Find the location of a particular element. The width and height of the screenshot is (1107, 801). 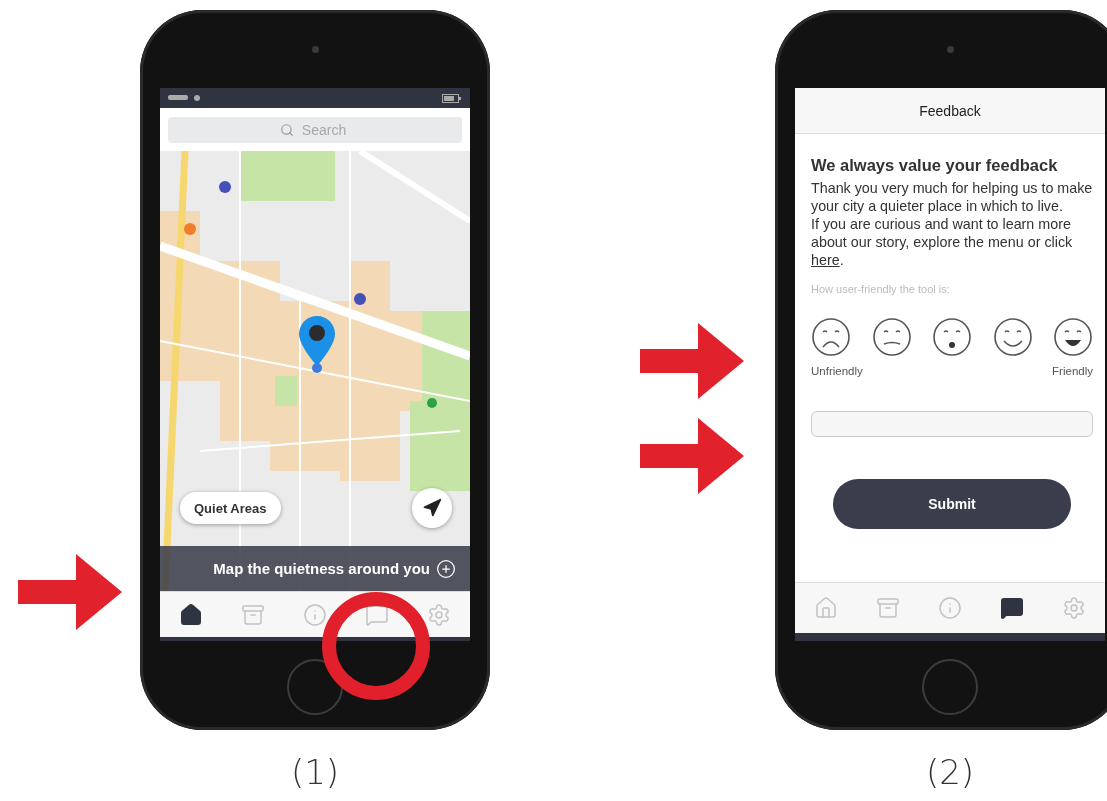

body-text: If you are curious and want to learn more about our story, explore the menu or click here. is located at coordinates (942, 242).